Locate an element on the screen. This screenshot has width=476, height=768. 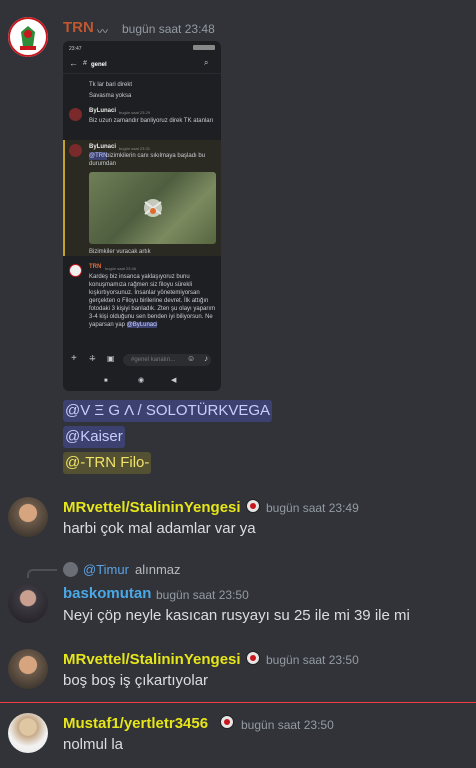
timestamp: bugün saat 23:48 is located at coordinates (168, 29).